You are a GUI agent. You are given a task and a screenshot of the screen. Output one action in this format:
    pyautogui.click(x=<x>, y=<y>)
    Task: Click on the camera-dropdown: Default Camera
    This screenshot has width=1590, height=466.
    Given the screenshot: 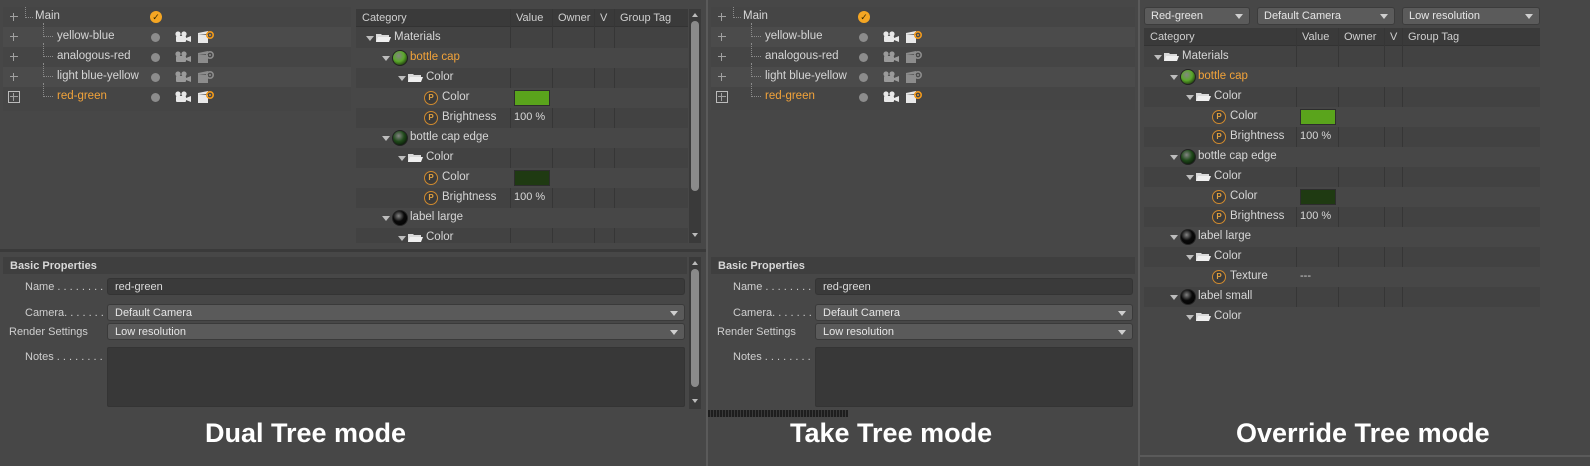 What is the action you would take?
    pyautogui.click(x=974, y=312)
    